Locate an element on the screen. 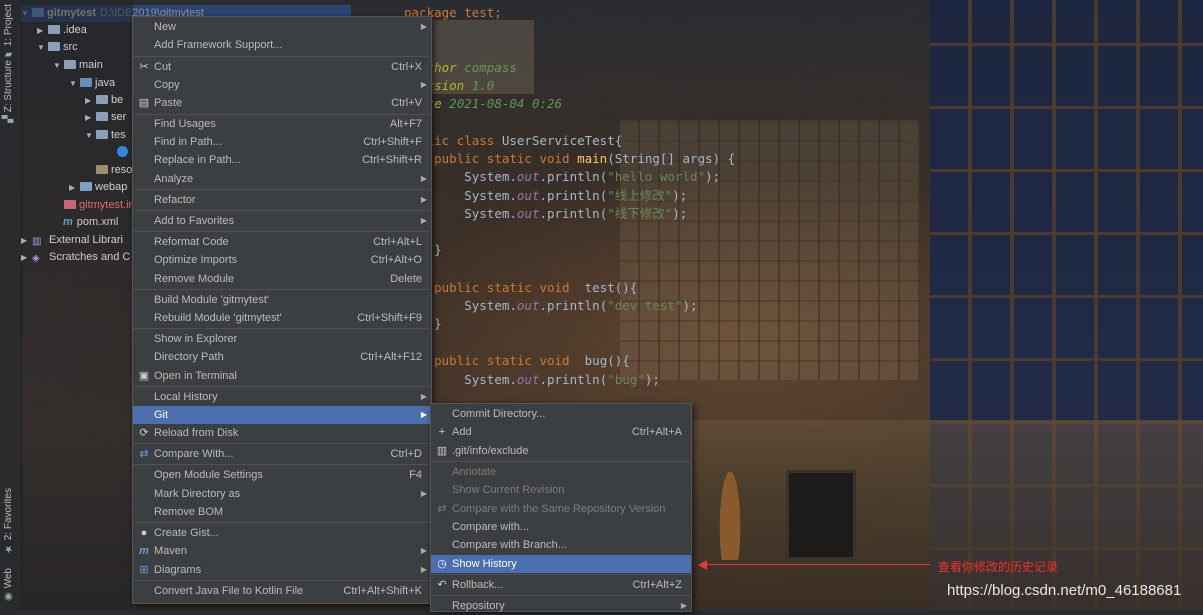 This screenshot has height=615, width=1203. tool-tab-web-label: Web is located at coordinates (8, 578).